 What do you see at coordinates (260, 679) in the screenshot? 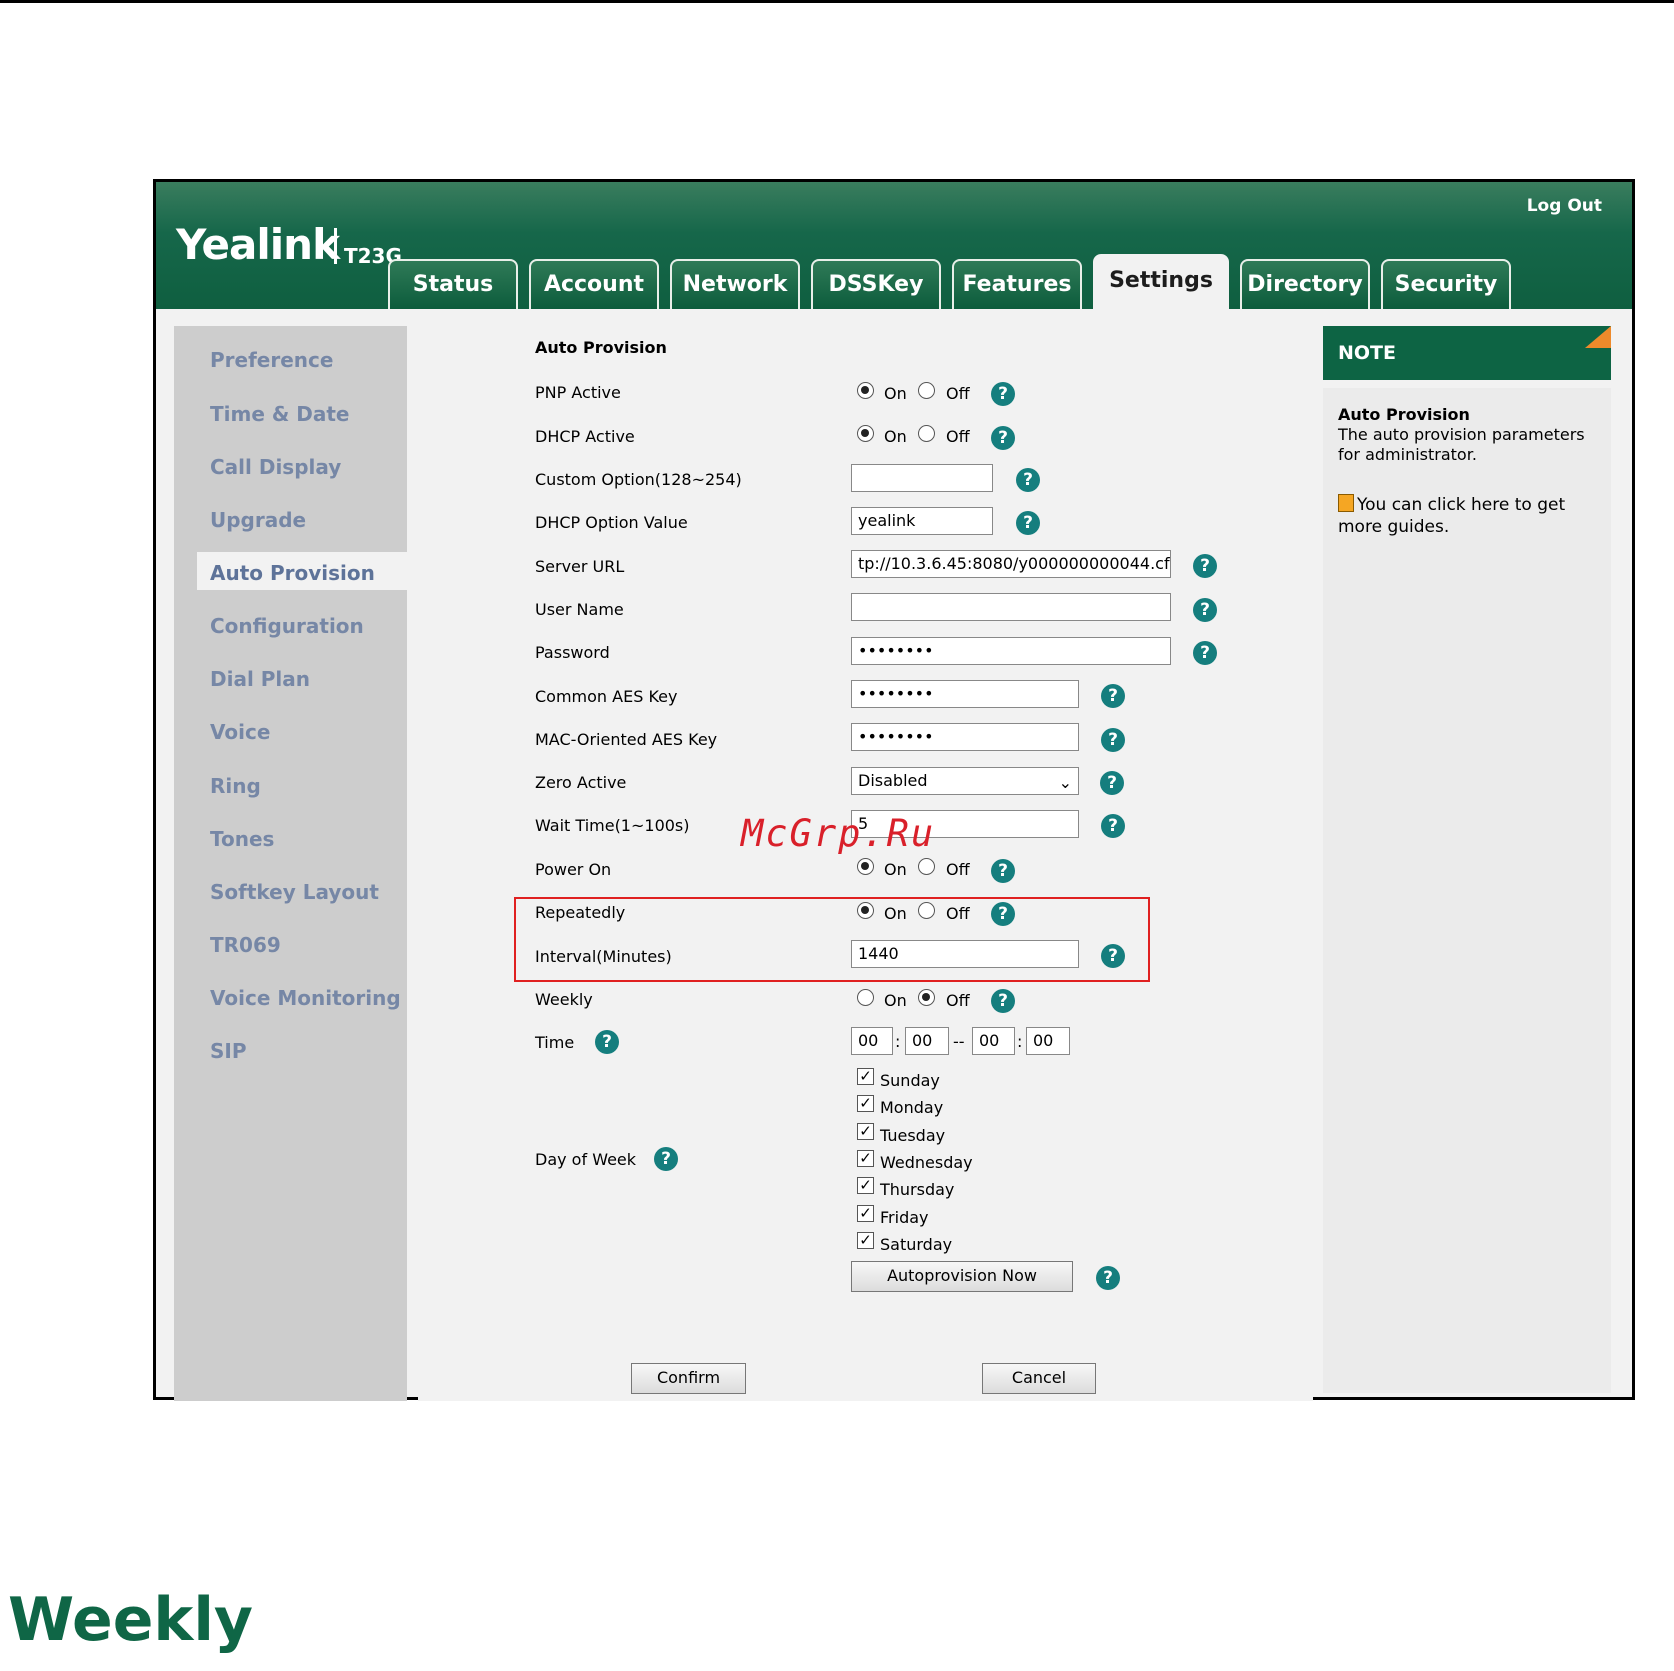
I see `sidebar-item-dial-plan: Dial Plan` at bounding box center [260, 679].